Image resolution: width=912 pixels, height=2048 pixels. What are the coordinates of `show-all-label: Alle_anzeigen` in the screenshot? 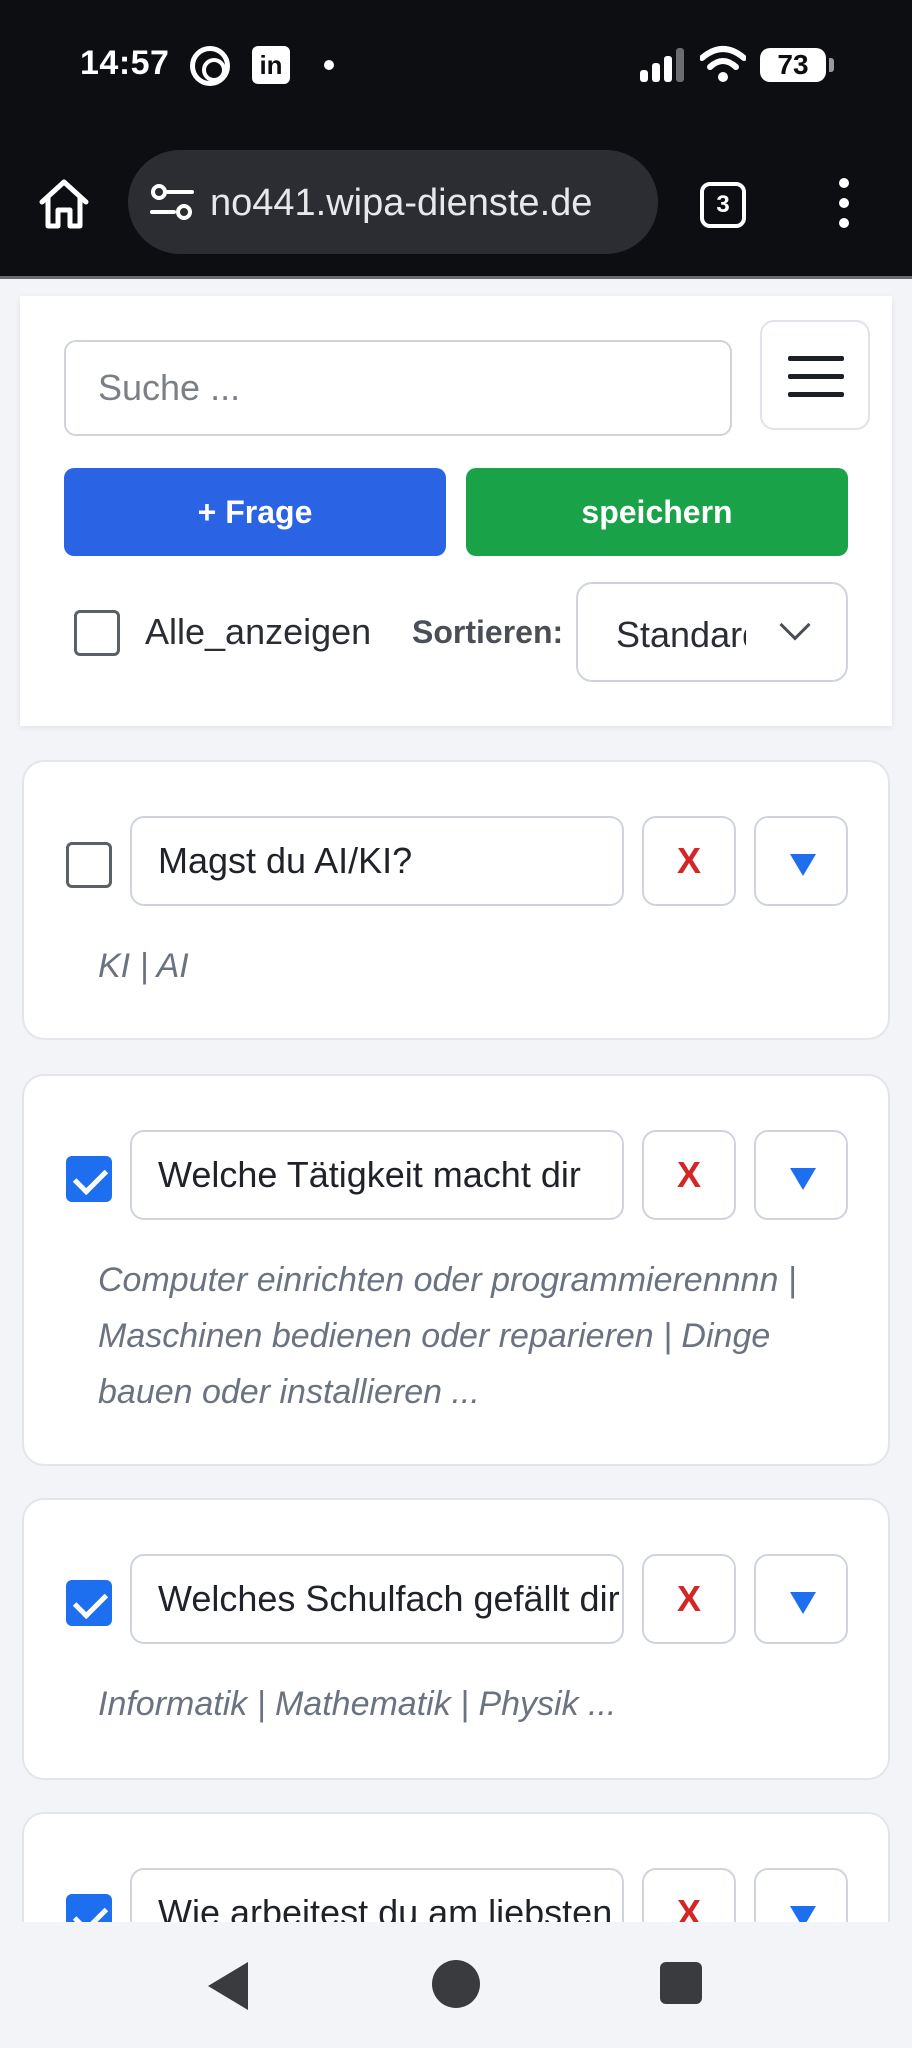 It's located at (258, 631).